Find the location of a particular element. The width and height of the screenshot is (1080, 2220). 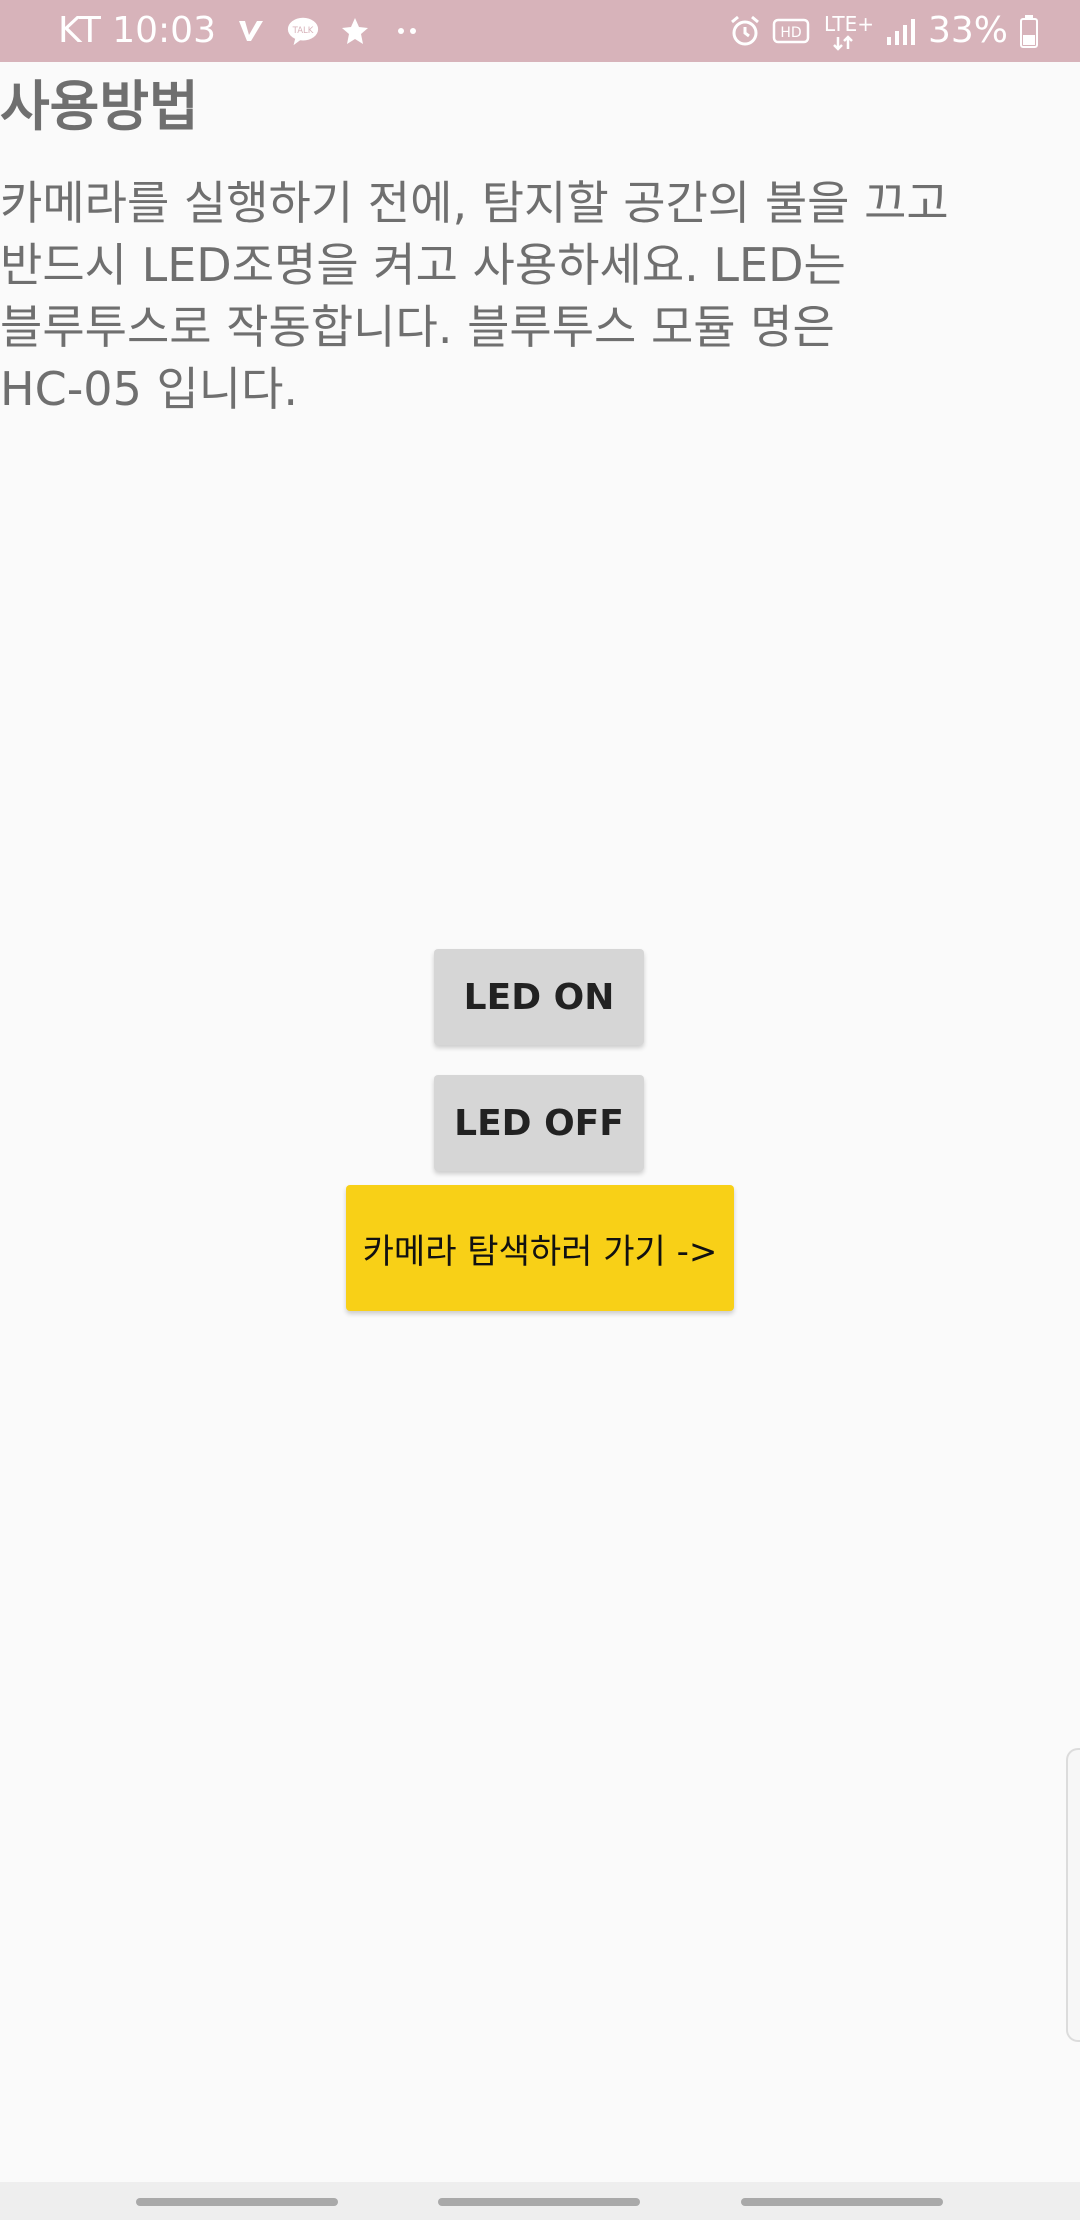

talk-label: TALK is located at coordinates (303, 31).